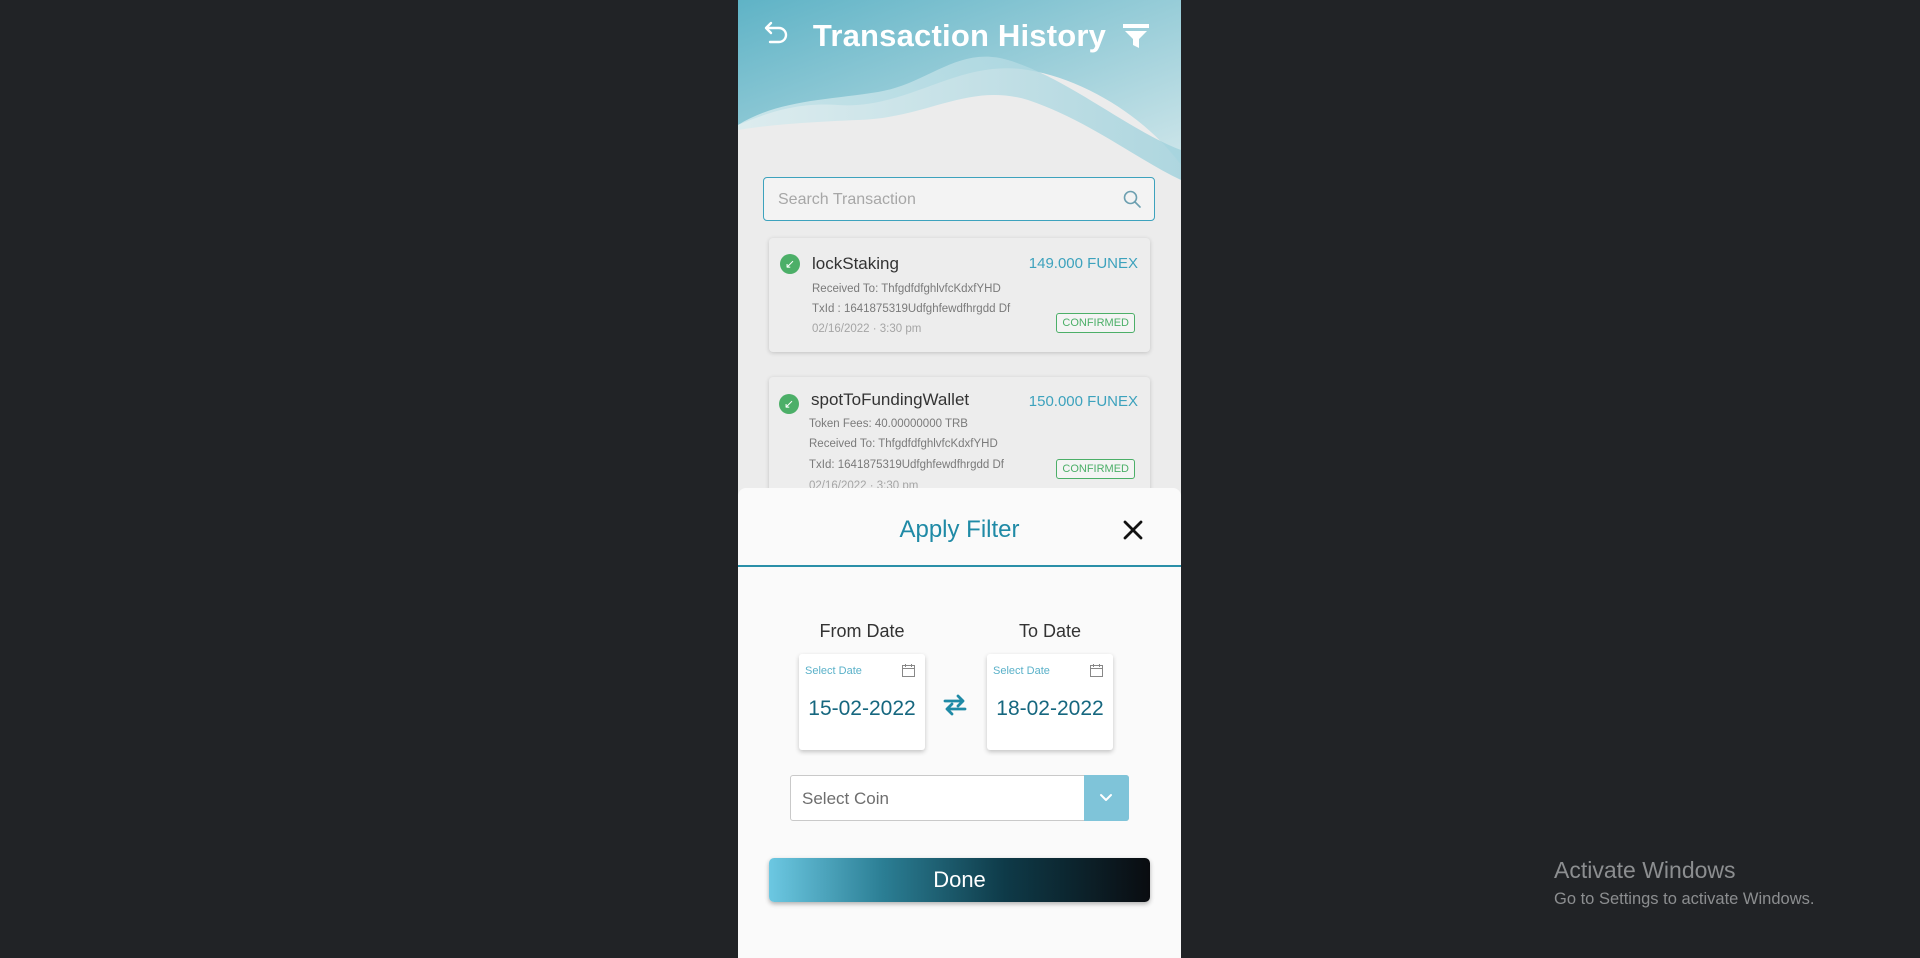 Image resolution: width=1920 pixels, height=958 pixels. I want to click on activate-windows-subtitle: Go to Settings to activate Windows., so click(1684, 899).